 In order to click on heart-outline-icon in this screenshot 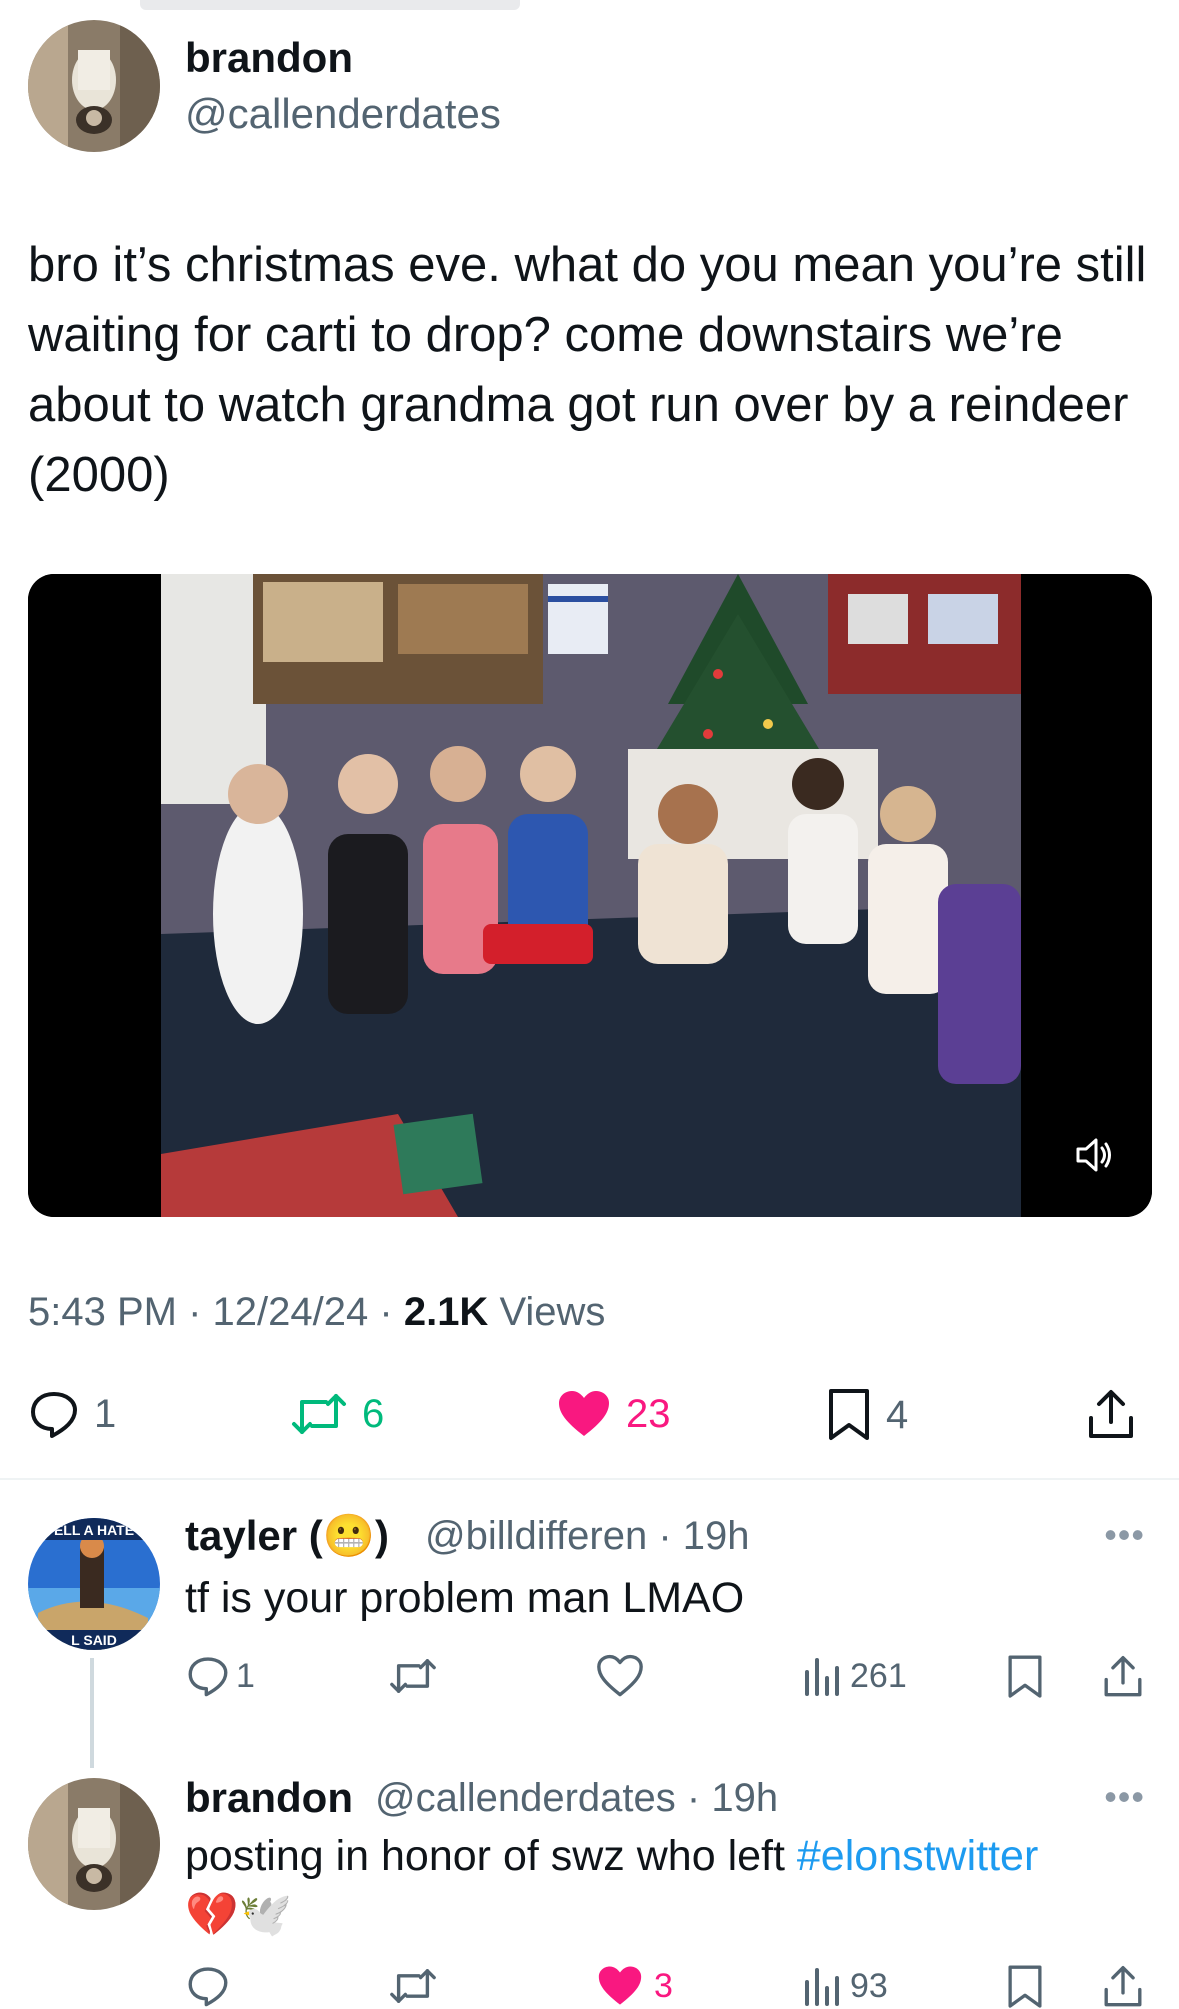, I will do `click(620, 1675)`.